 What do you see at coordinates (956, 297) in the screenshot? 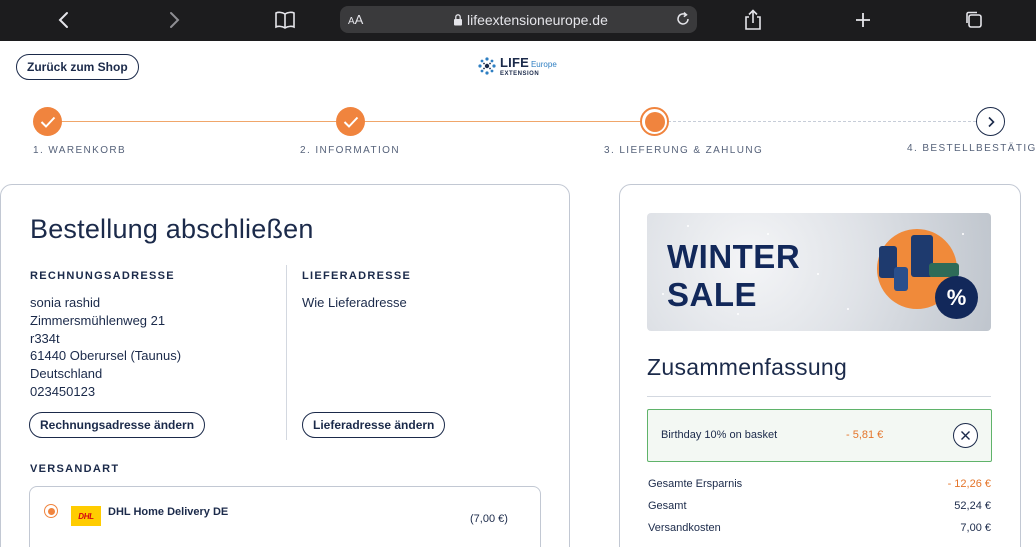
I see `percent-badge: %` at bounding box center [956, 297].